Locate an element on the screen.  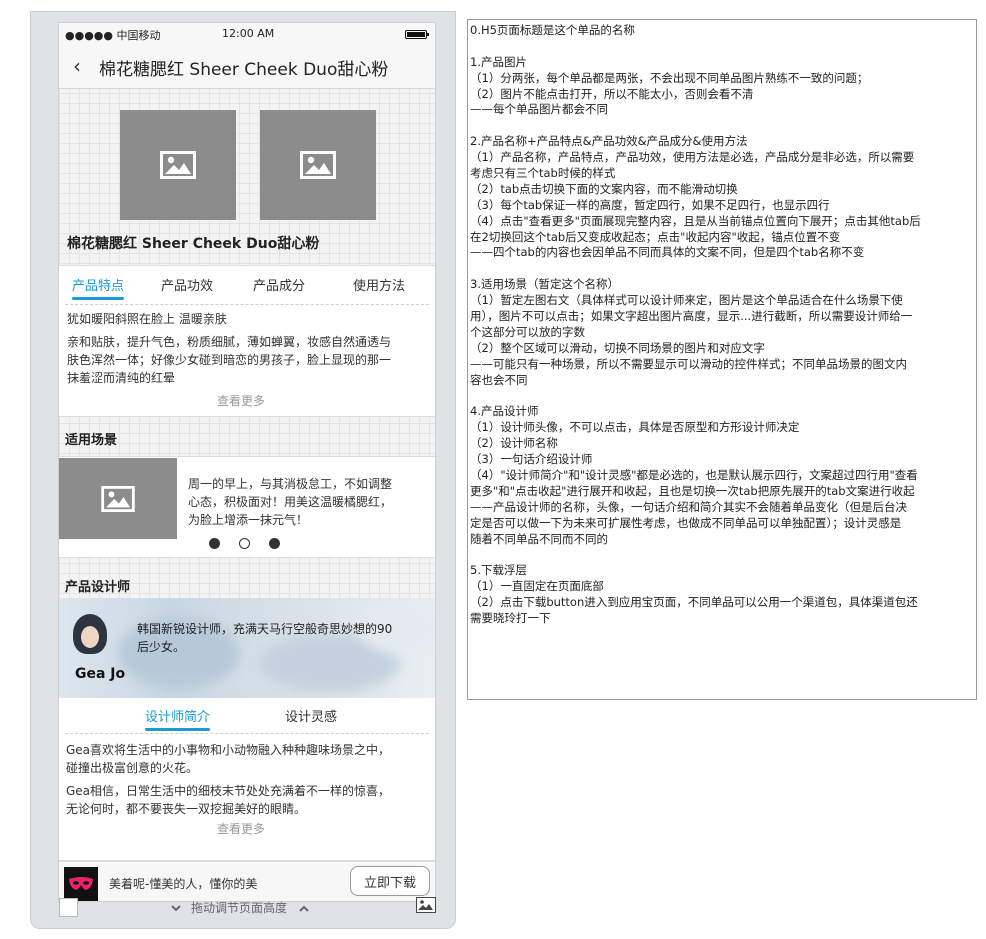
nav-bar: ‹ 棉花糖腮红 Sheer Cheek Duo甜心粉 is located at coordinates (247, 67).